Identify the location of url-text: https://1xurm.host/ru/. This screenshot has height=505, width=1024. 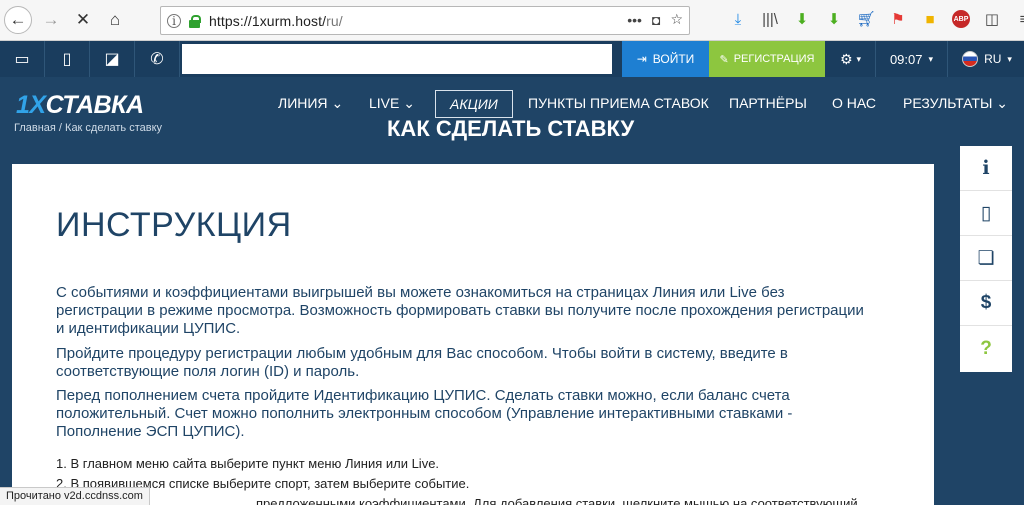
(276, 20).